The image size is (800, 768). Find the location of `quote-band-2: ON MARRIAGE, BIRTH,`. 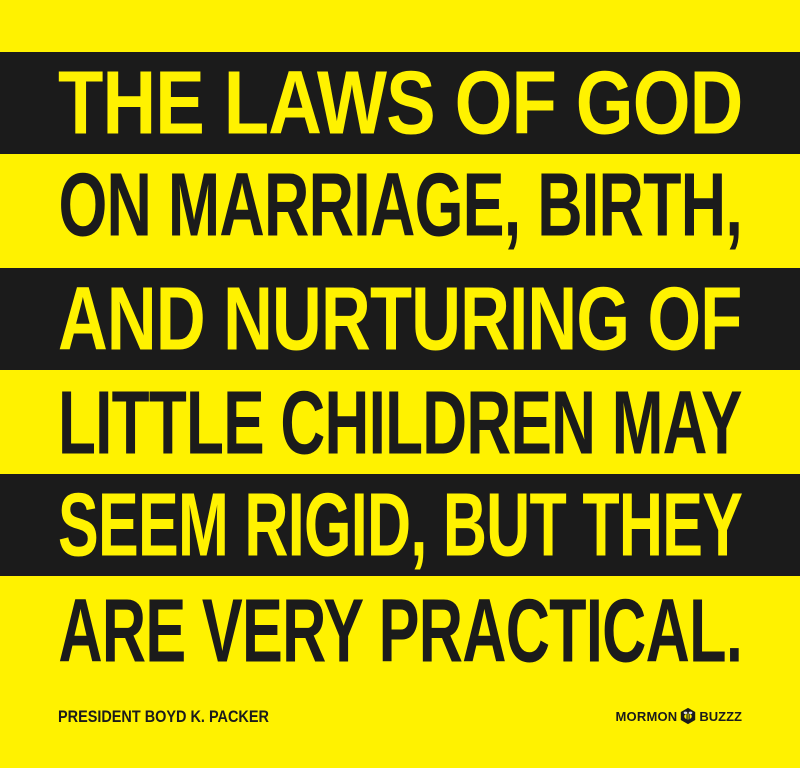

quote-band-2: ON MARRIAGE, BIRTH, is located at coordinates (400, 205).